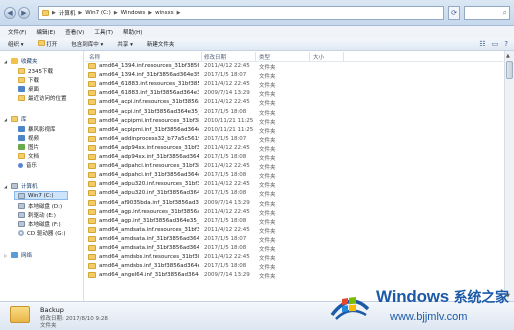 The image size is (514, 330). I want to click on menu-edit: 编辑(E), so click(45, 32).